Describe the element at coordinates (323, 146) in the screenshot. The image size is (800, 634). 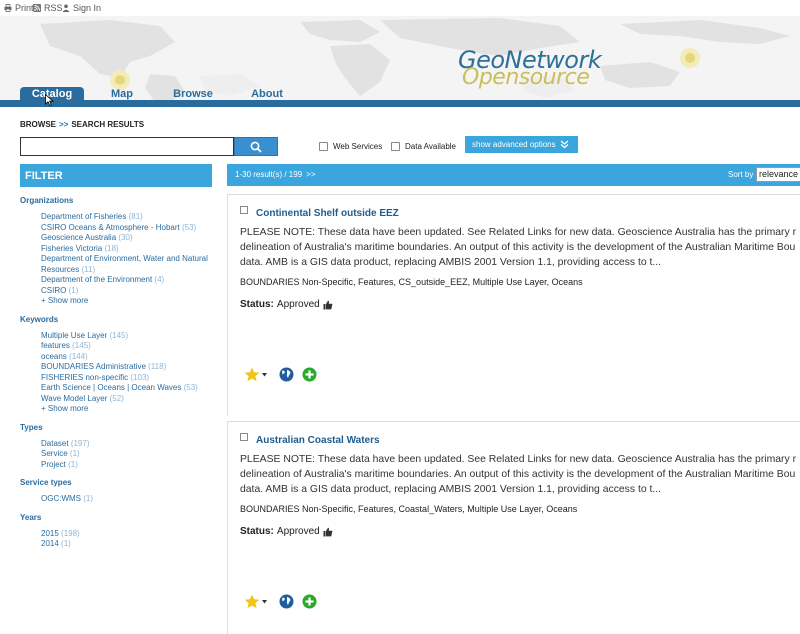
I see `web-services-box` at that location.